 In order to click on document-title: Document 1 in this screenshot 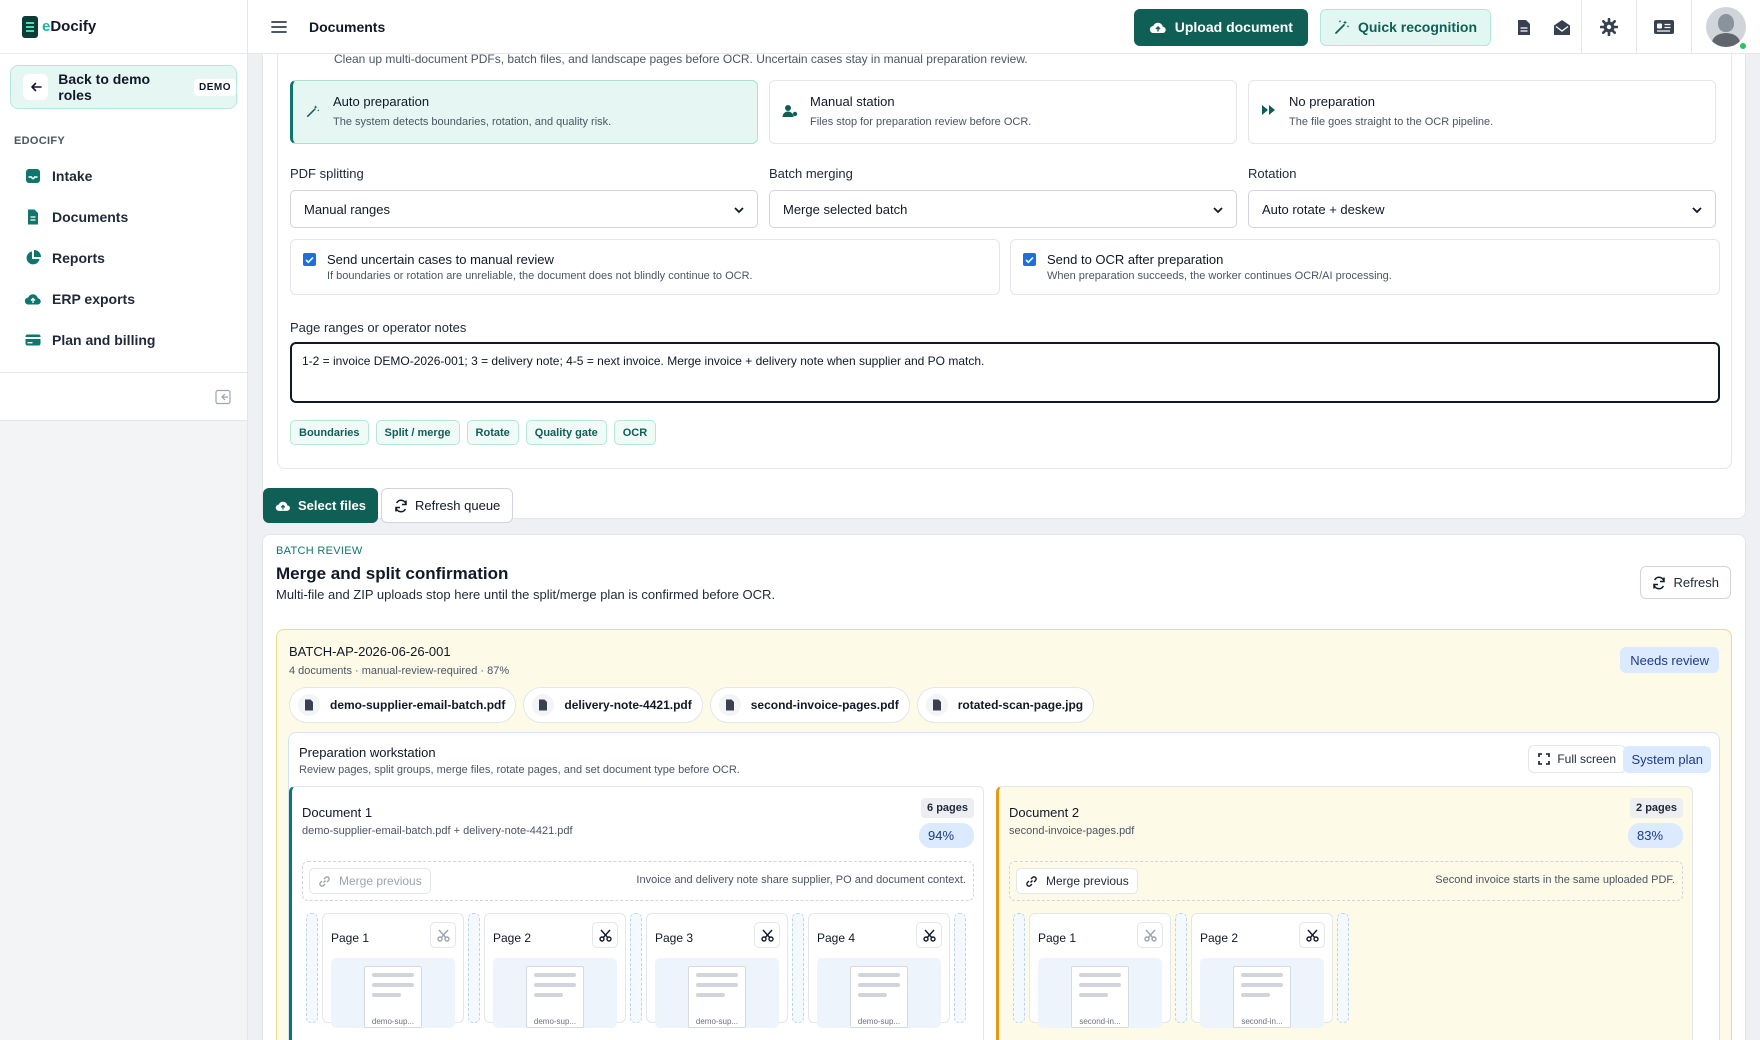, I will do `click(337, 812)`.